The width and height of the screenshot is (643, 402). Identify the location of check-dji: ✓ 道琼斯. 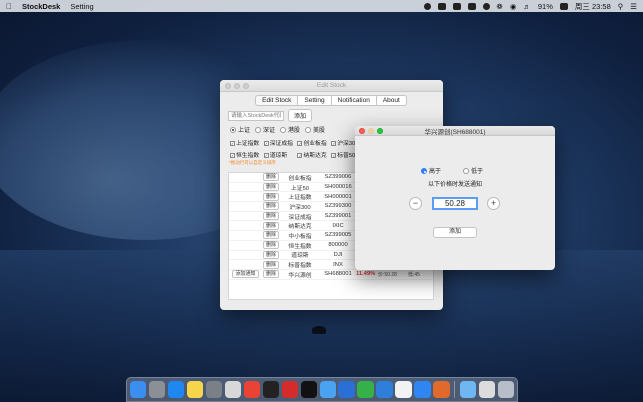
(279, 154).